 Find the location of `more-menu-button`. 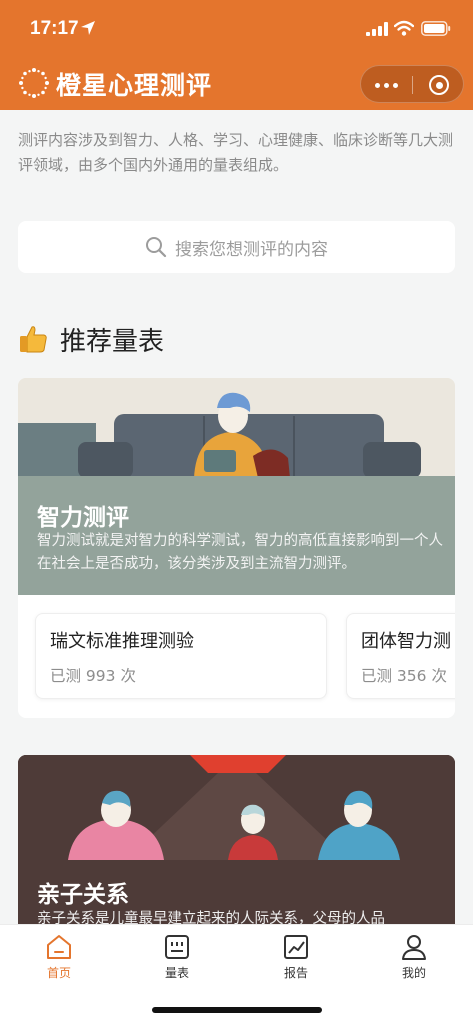

more-menu-button is located at coordinates (386, 85).